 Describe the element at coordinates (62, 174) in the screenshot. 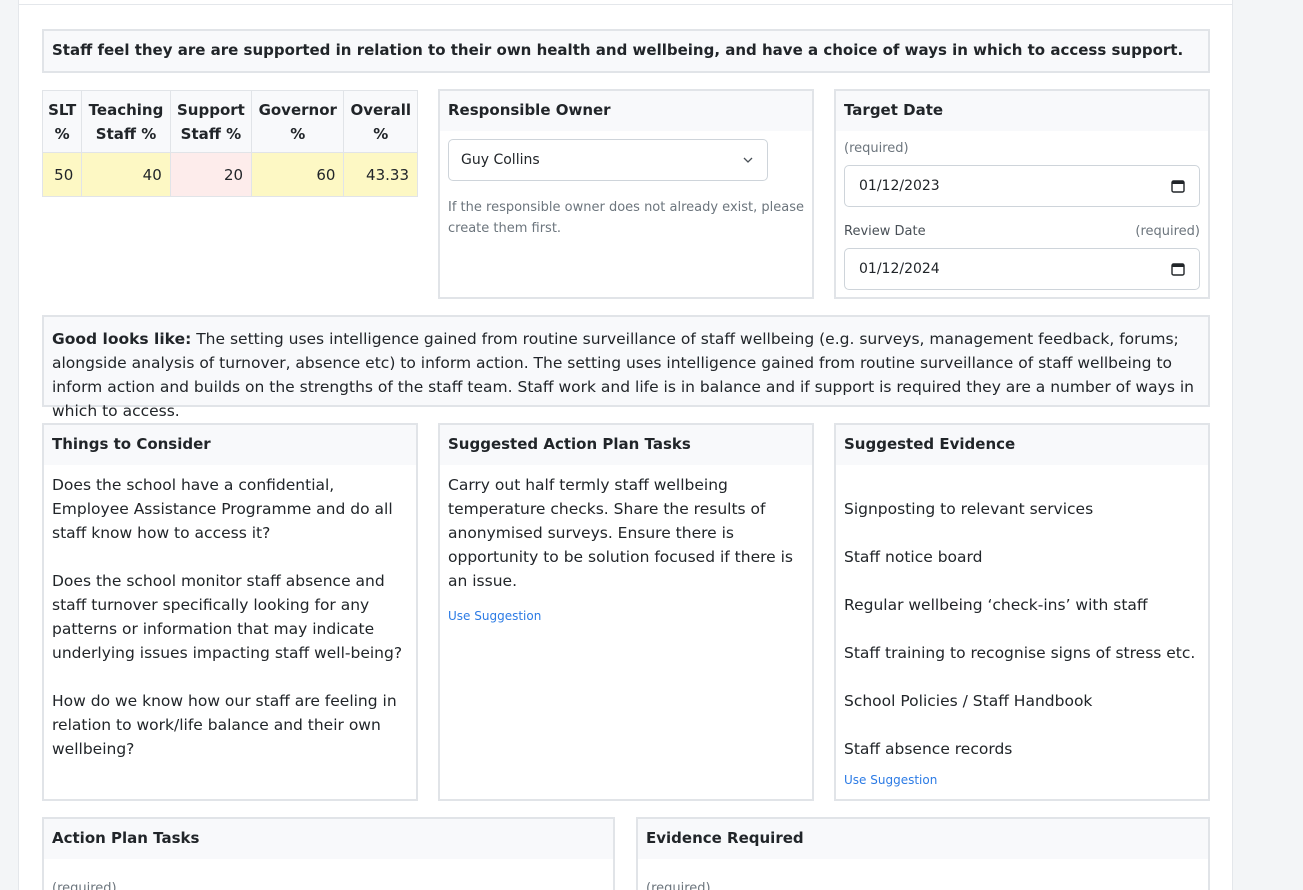

I see `score-slt: 50` at that location.